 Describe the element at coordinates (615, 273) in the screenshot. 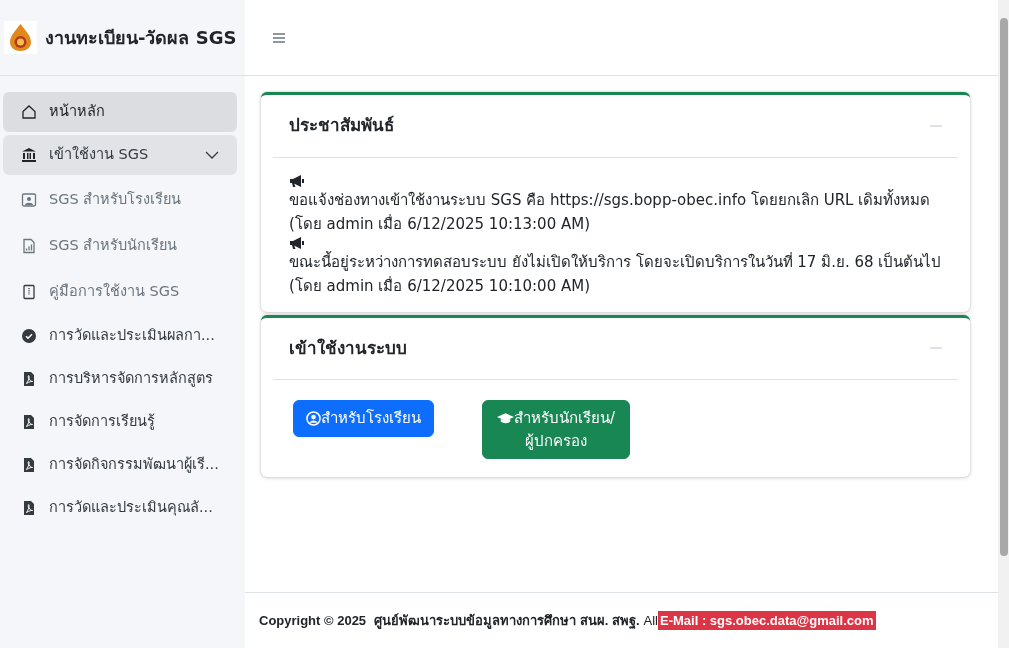

I see `announcement-text: ขณะนี้อยู่ระหว่างการทดสอบระบบ ยังไม่เปิดให้บริการ โดยจะเปิดบริการในวันที่ 17 มิ.ย. 68 เป็นต้นไป (โดย admin เมื่อ 6/12/2025 10:10:00 AM)` at that location.